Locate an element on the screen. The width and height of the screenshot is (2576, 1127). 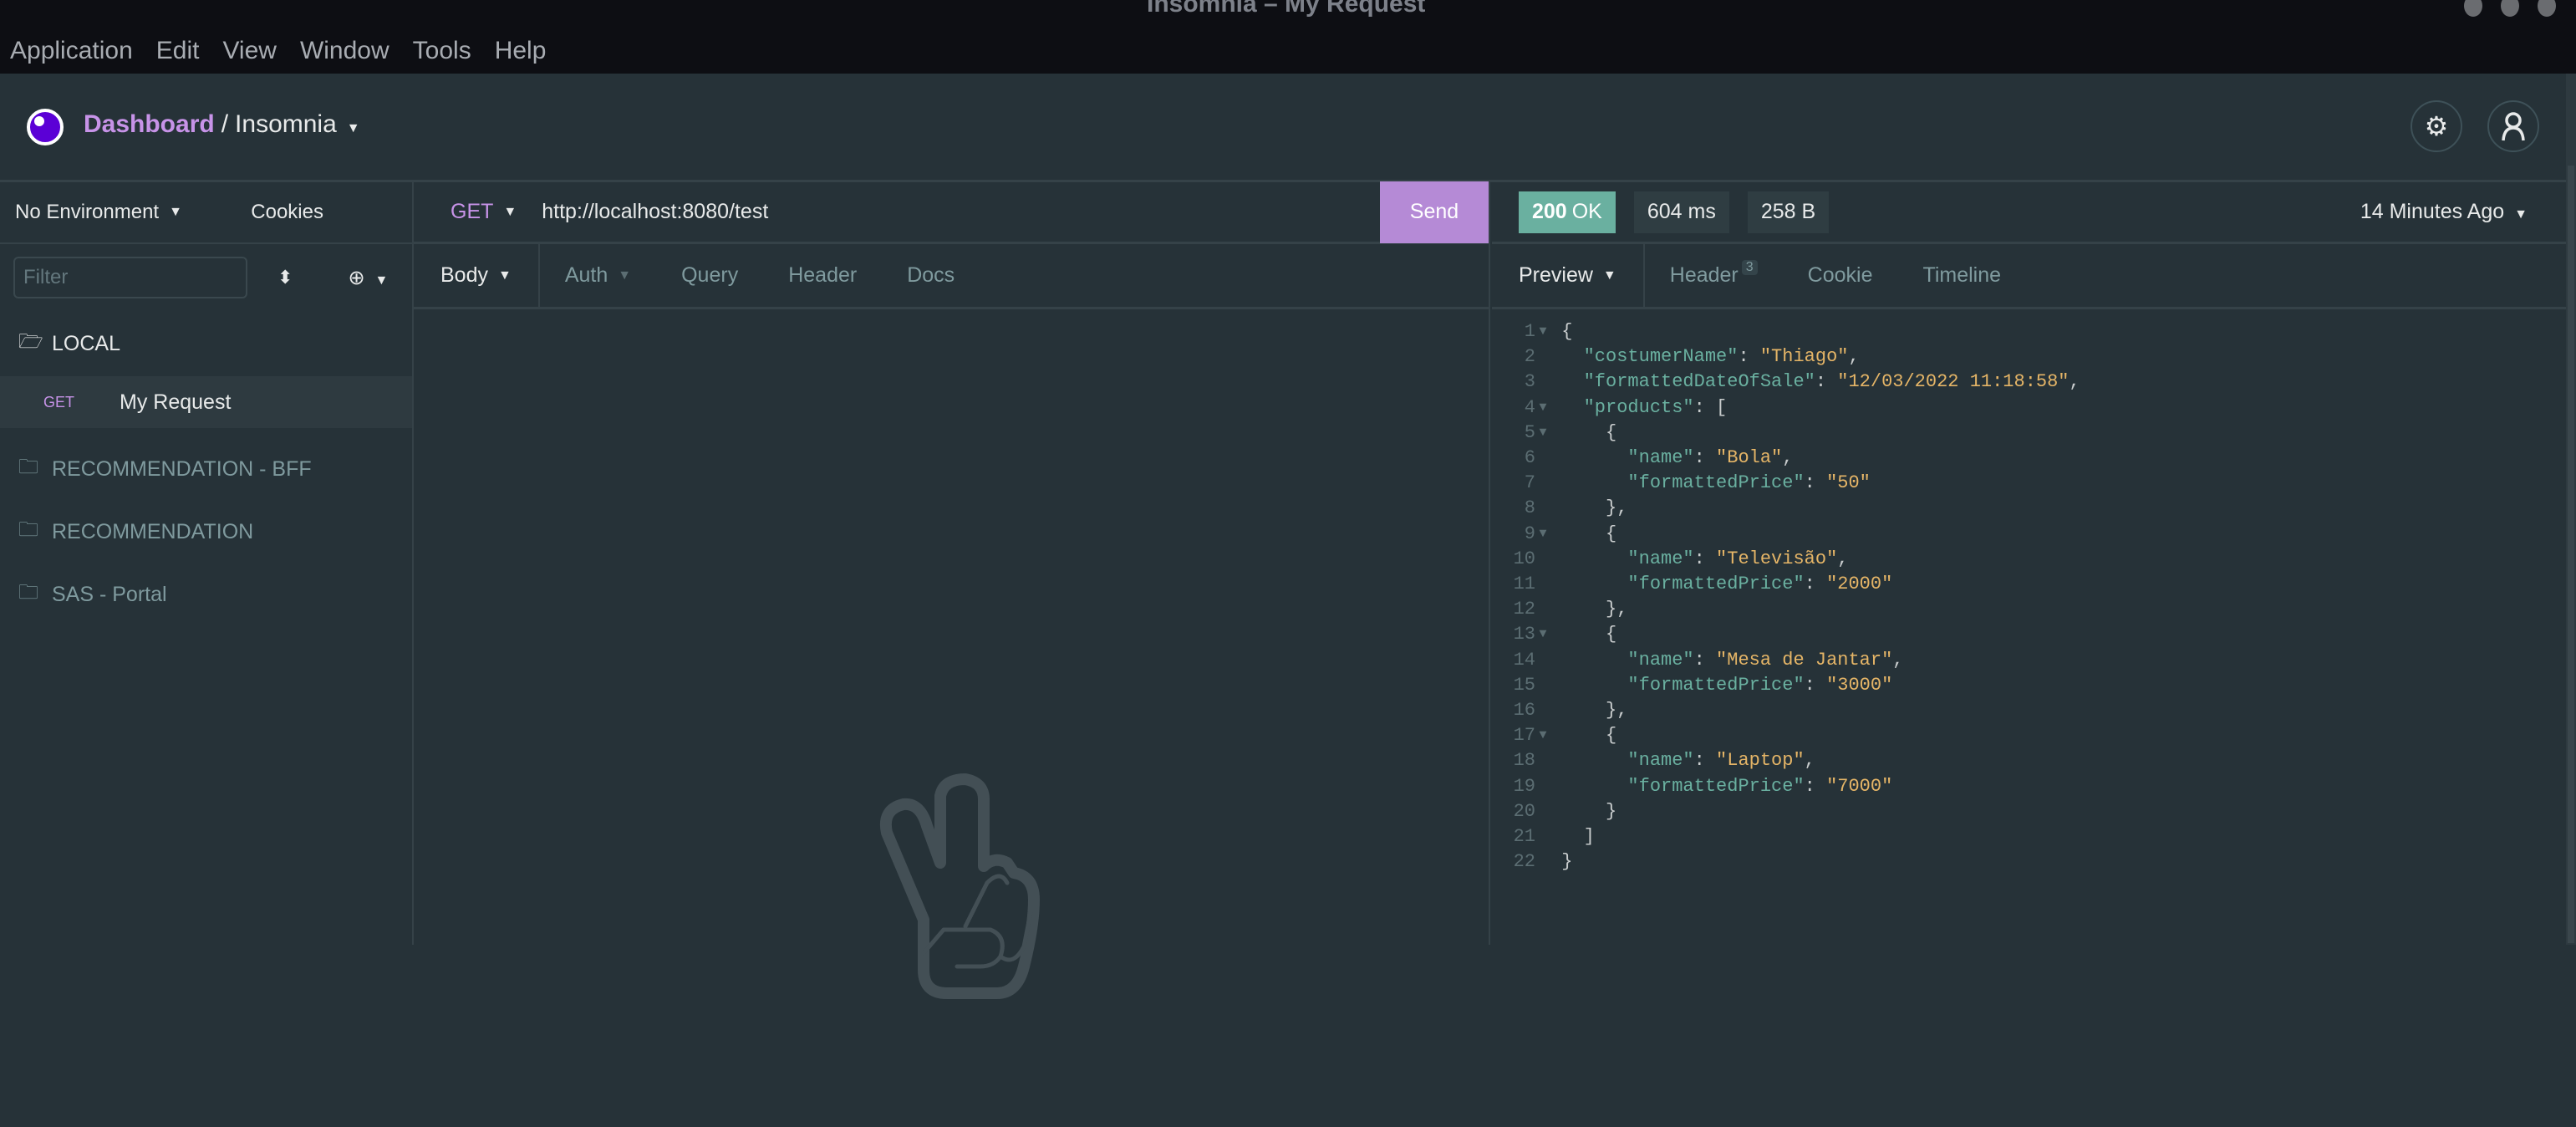
environment-dropdown: No Environment is located at coordinates (87, 212).